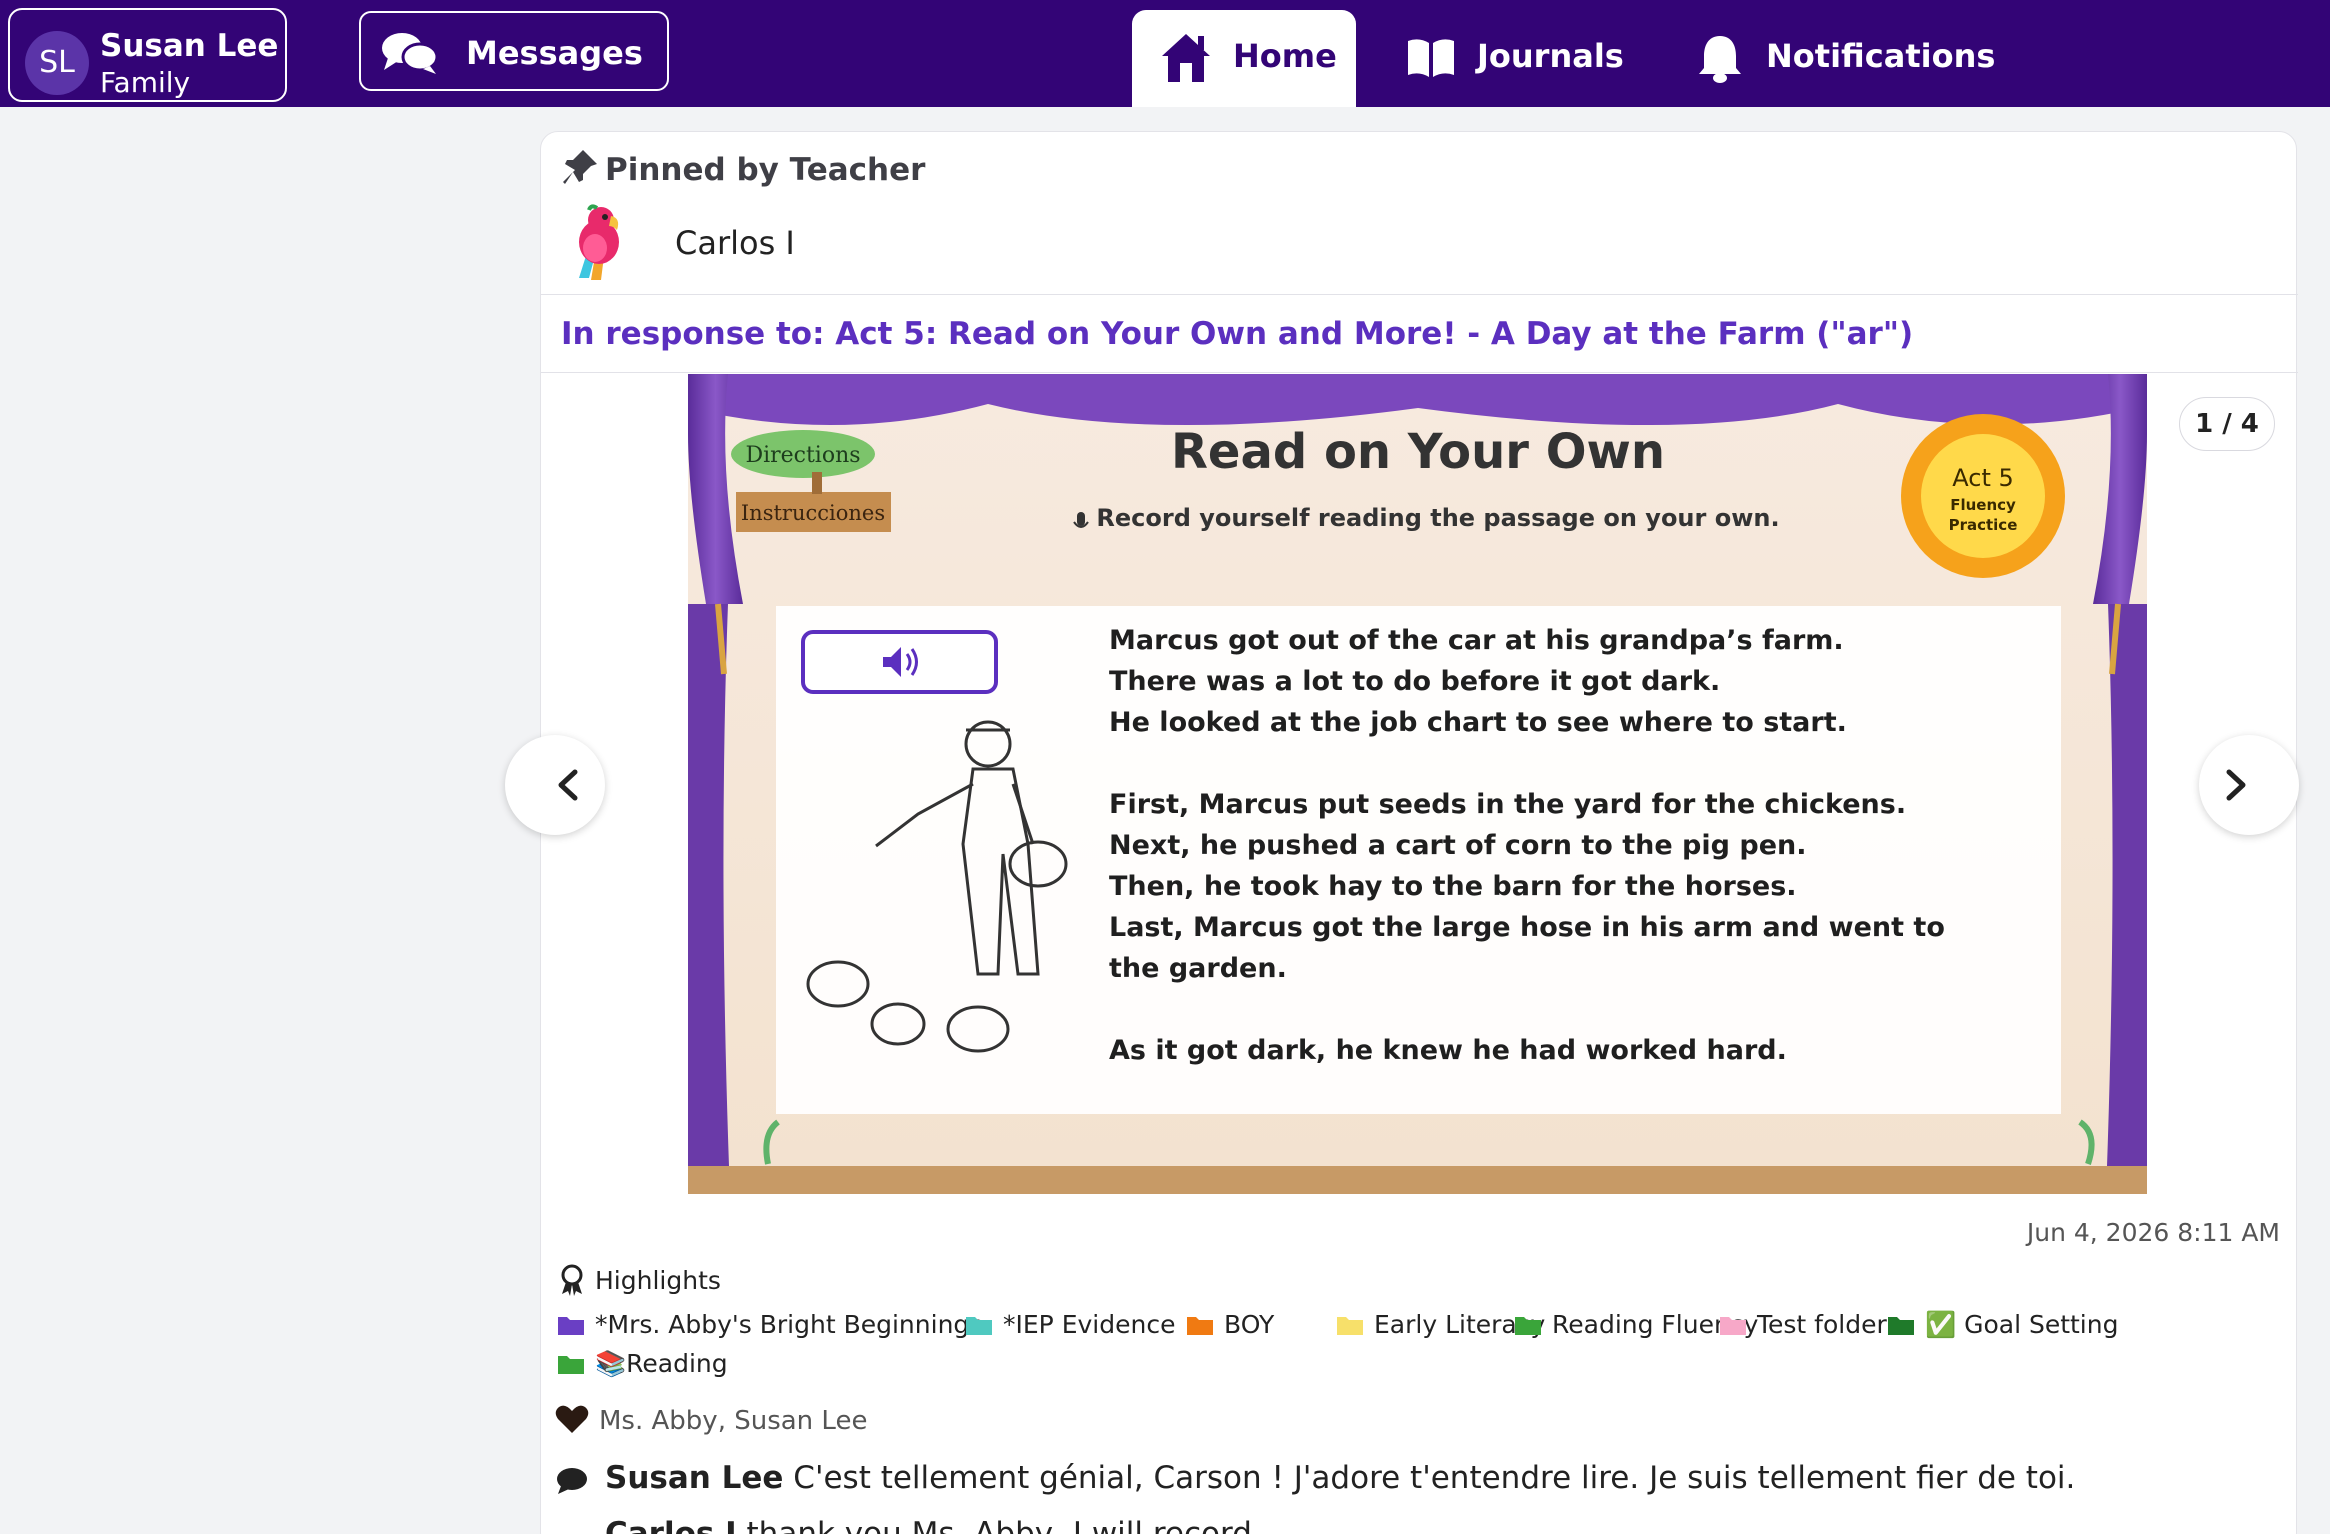  I want to click on tab-notifications-label: Notifications, so click(1881, 56).